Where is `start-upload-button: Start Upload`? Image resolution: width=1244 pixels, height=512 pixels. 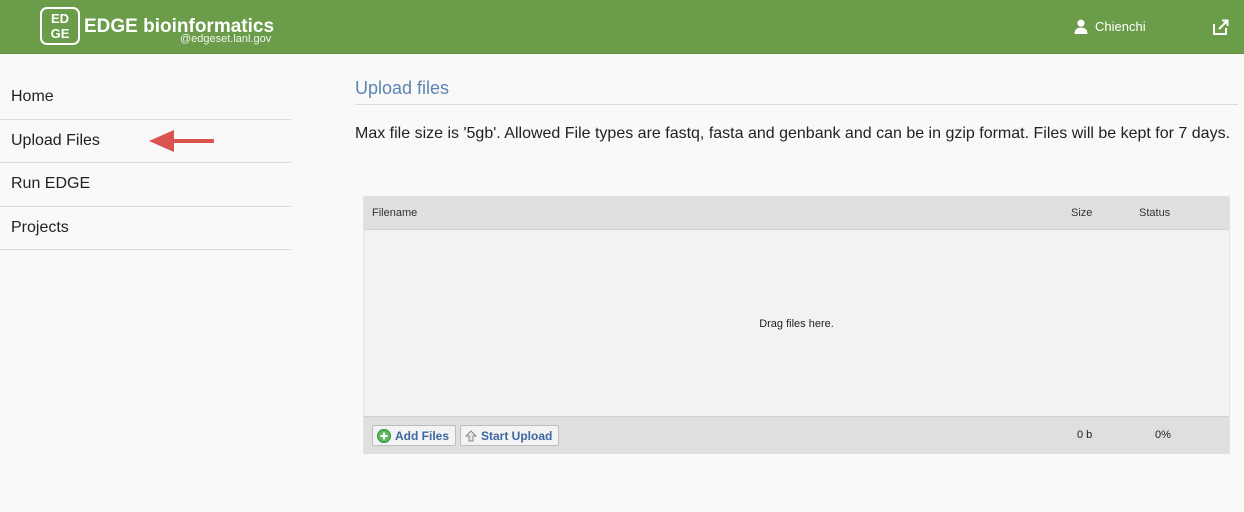
start-upload-button: Start Upload is located at coordinates (510, 435).